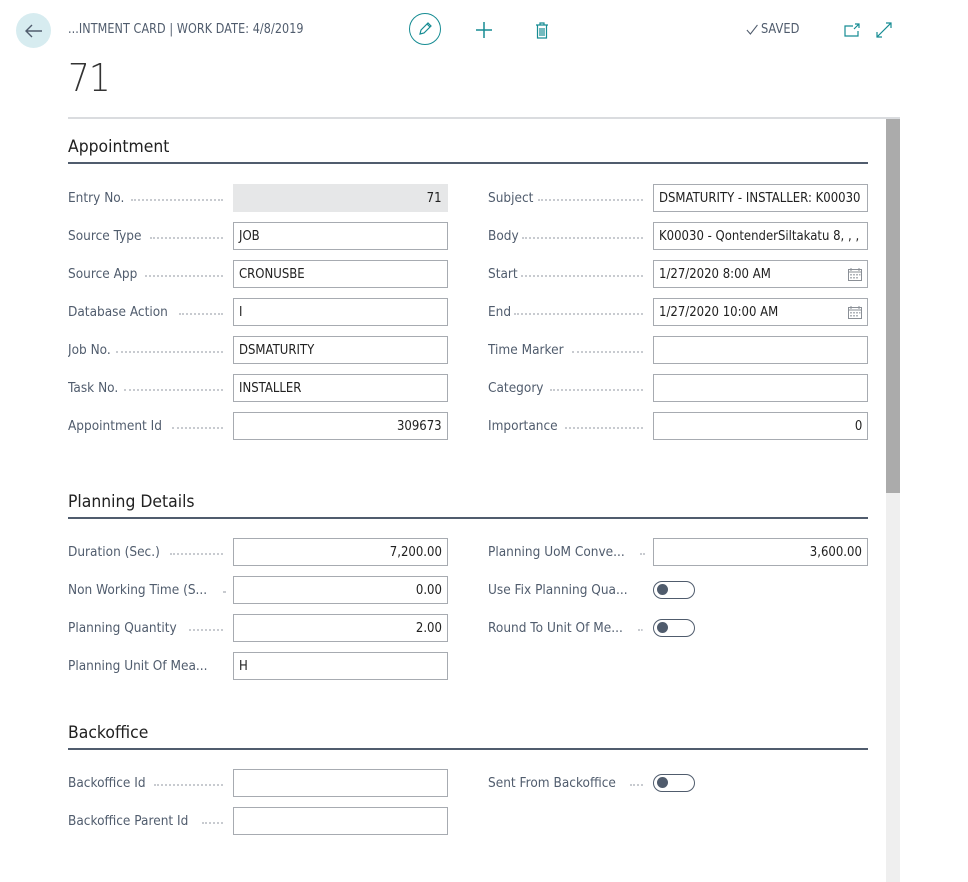  Describe the element at coordinates (150, 198) in the screenshot. I see `entry-no-label: Entry No.` at that location.